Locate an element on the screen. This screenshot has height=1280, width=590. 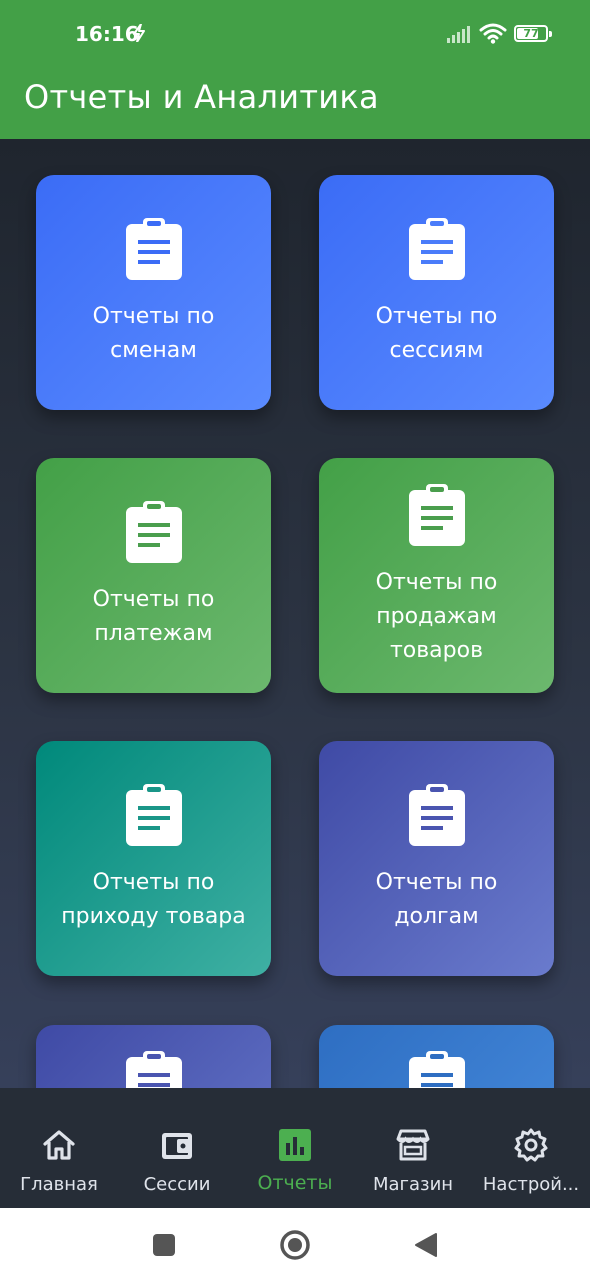
report-card-label: Отчеты по приходу товара is located at coordinates (153, 899).